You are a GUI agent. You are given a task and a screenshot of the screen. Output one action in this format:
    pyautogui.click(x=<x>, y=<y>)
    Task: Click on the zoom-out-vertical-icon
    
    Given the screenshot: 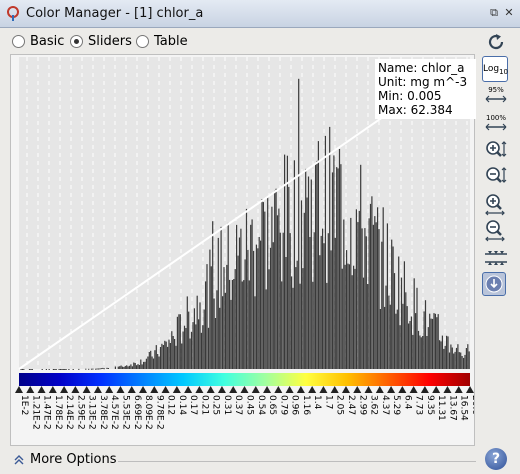 What is the action you would take?
    pyautogui.click(x=496, y=176)
    